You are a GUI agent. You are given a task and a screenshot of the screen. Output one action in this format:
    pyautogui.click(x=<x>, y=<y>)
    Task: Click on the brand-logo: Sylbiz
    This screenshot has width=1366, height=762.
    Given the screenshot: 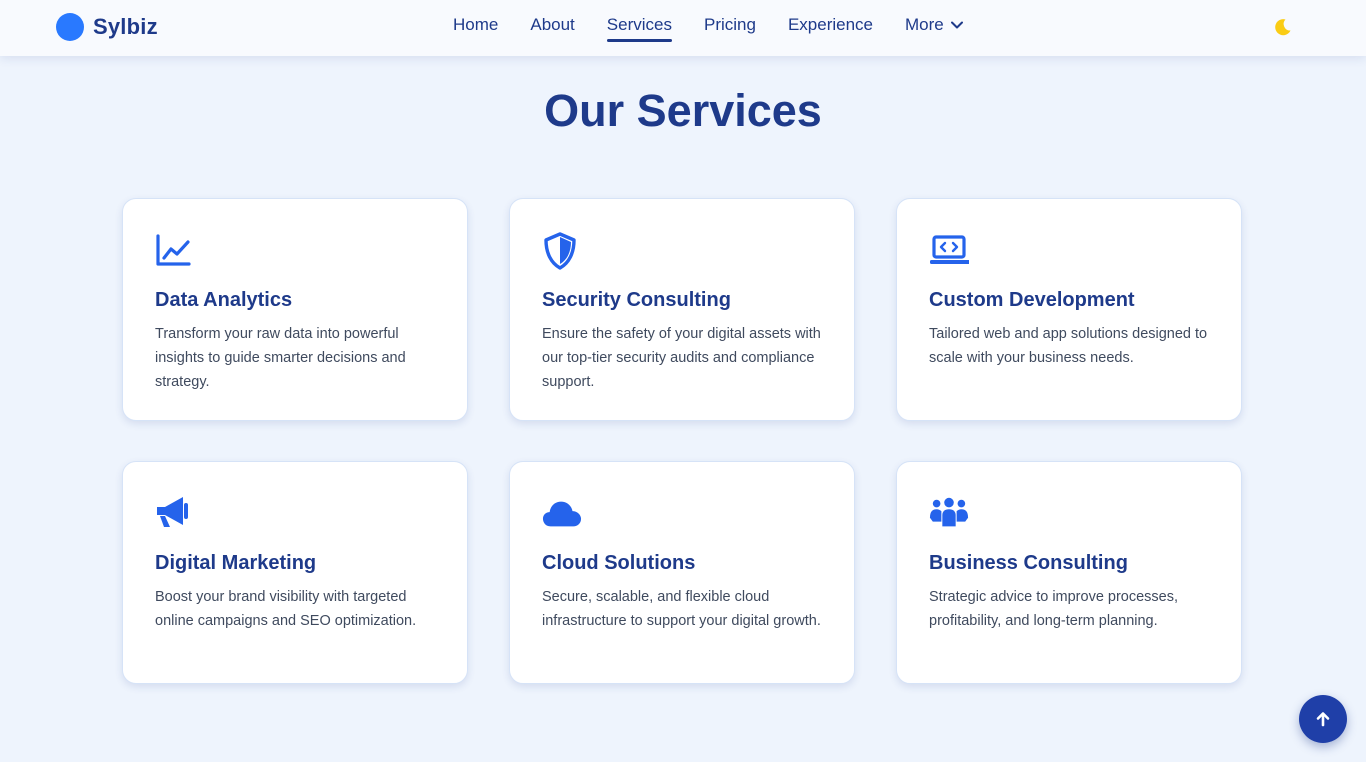 What is the action you would take?
    pyautogui.click(x=107, y=27)
    